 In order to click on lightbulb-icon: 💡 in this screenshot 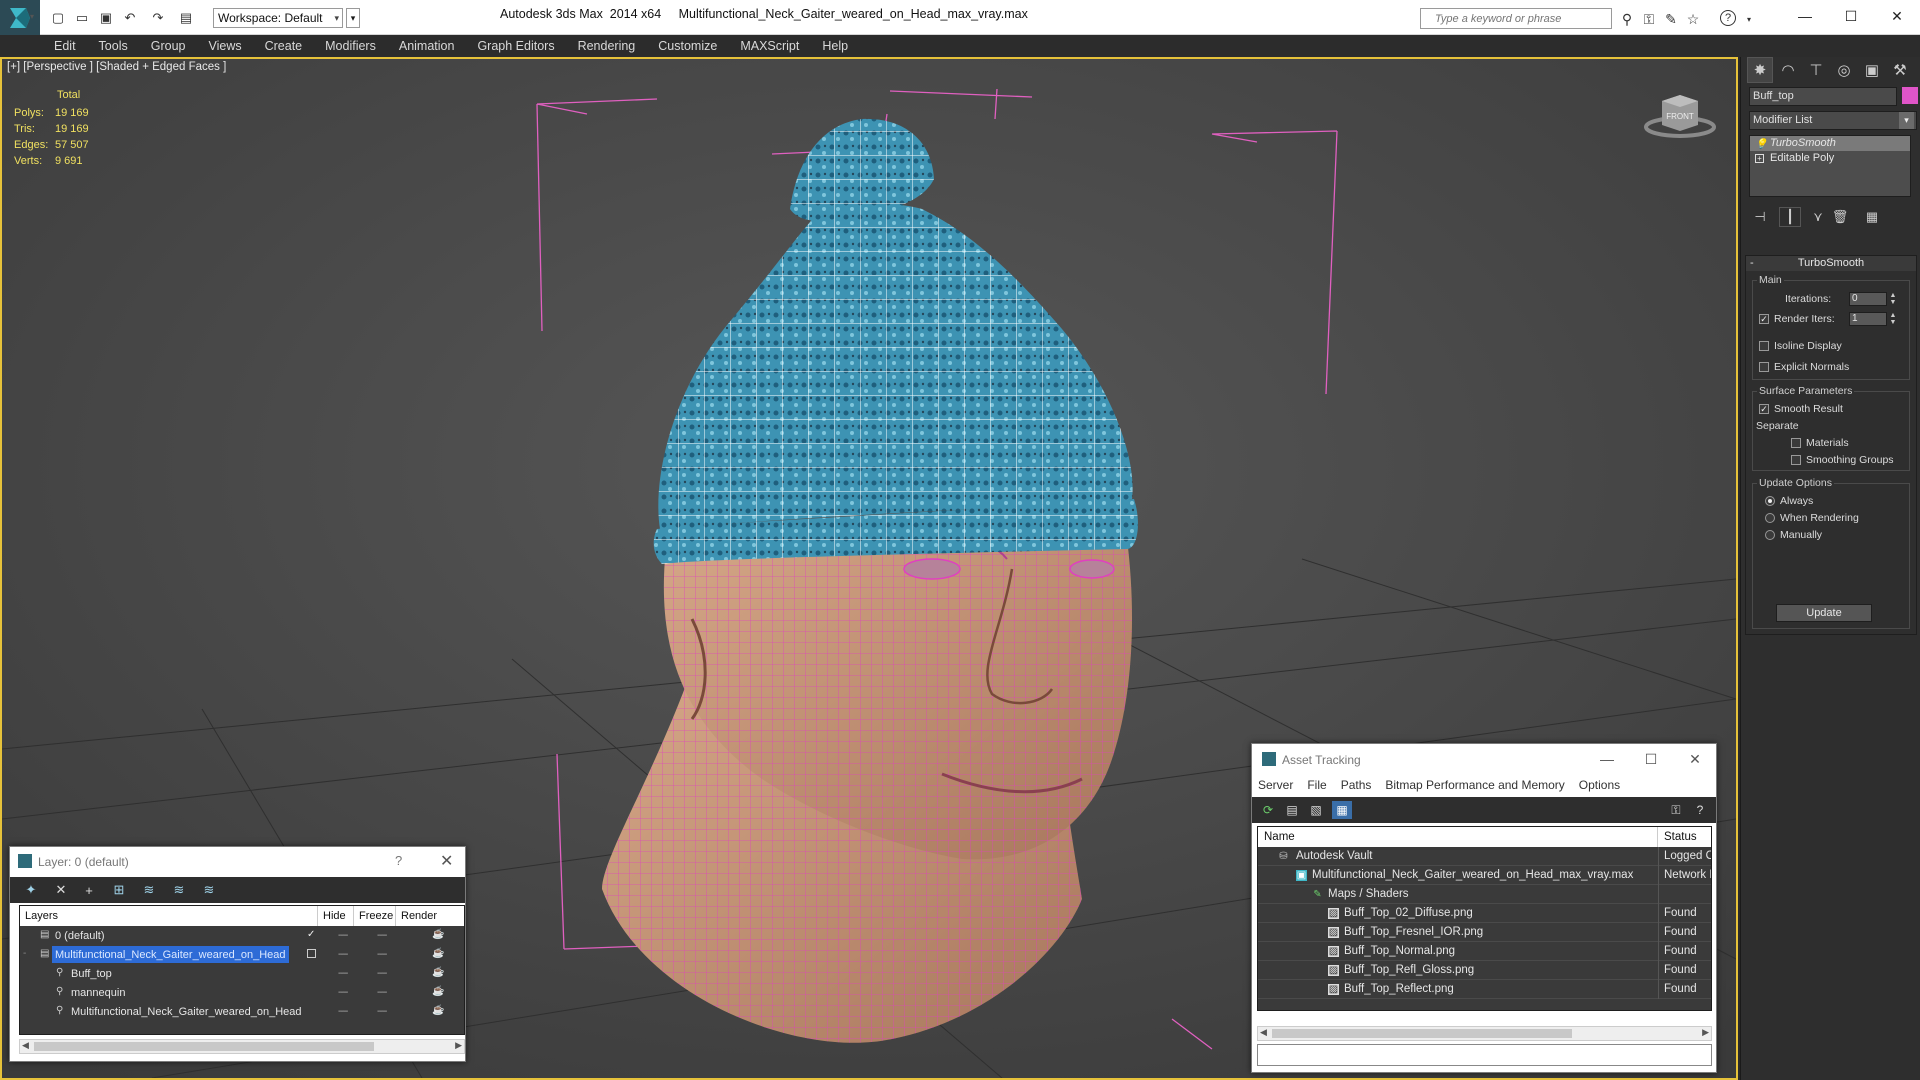, I will do `click(1761, 144)`.